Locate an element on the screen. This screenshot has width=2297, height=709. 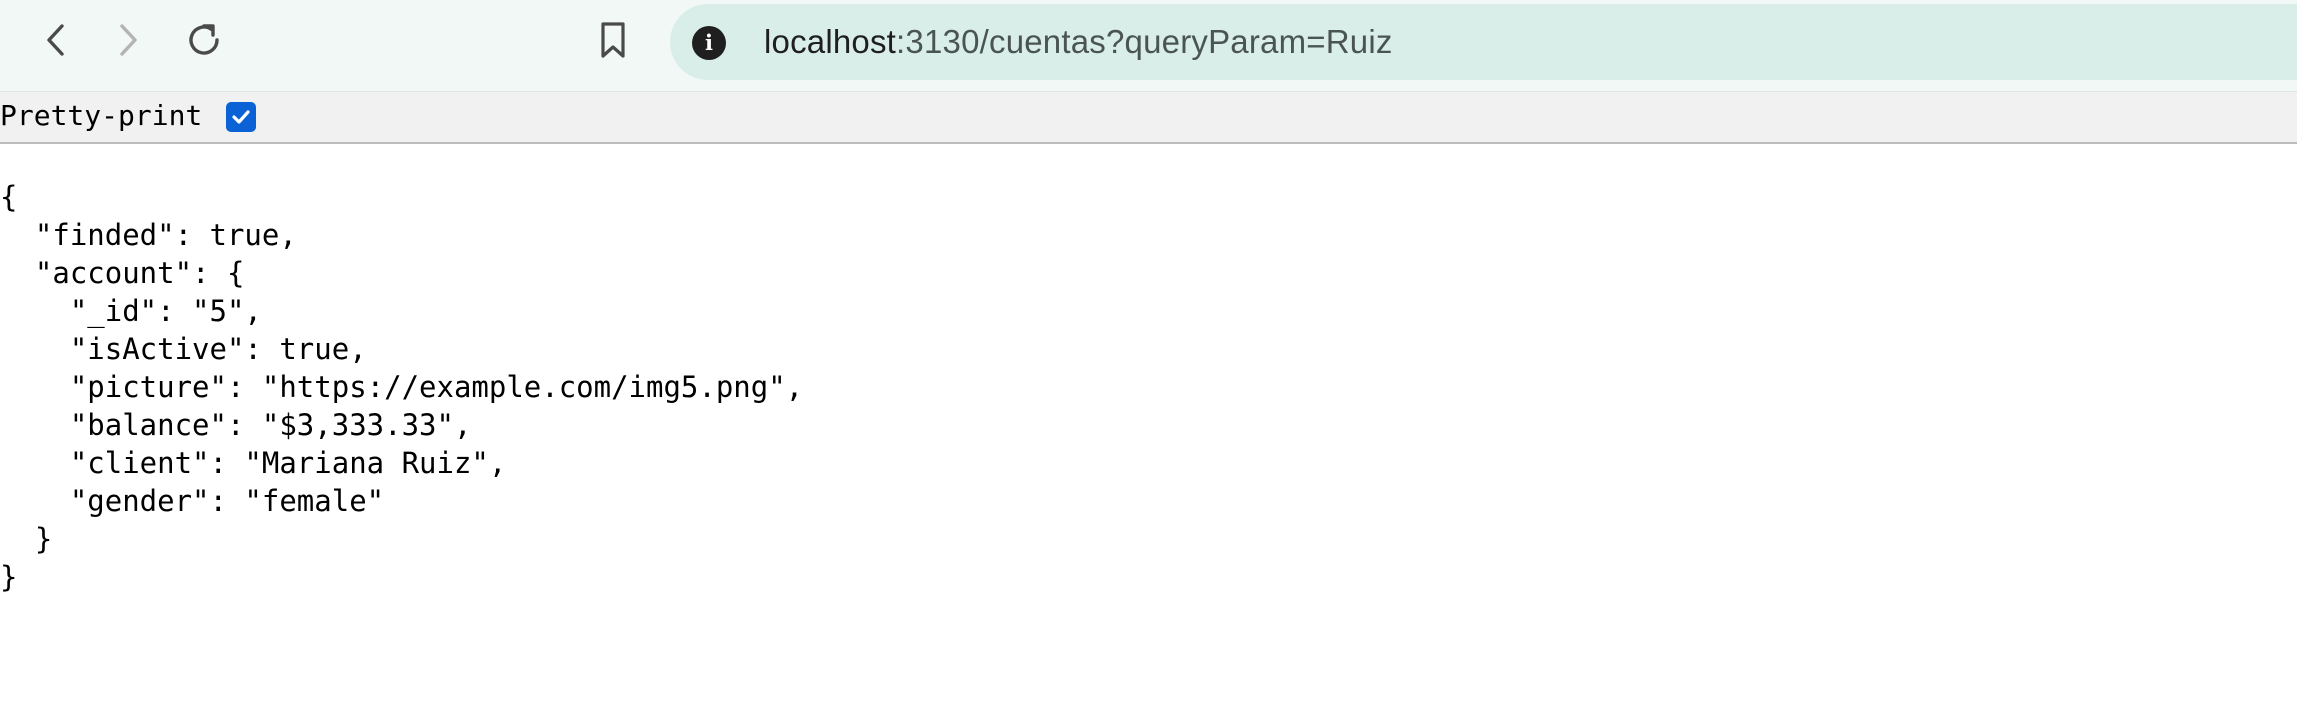
bookmark-icon is located at coordinates (613, 40).